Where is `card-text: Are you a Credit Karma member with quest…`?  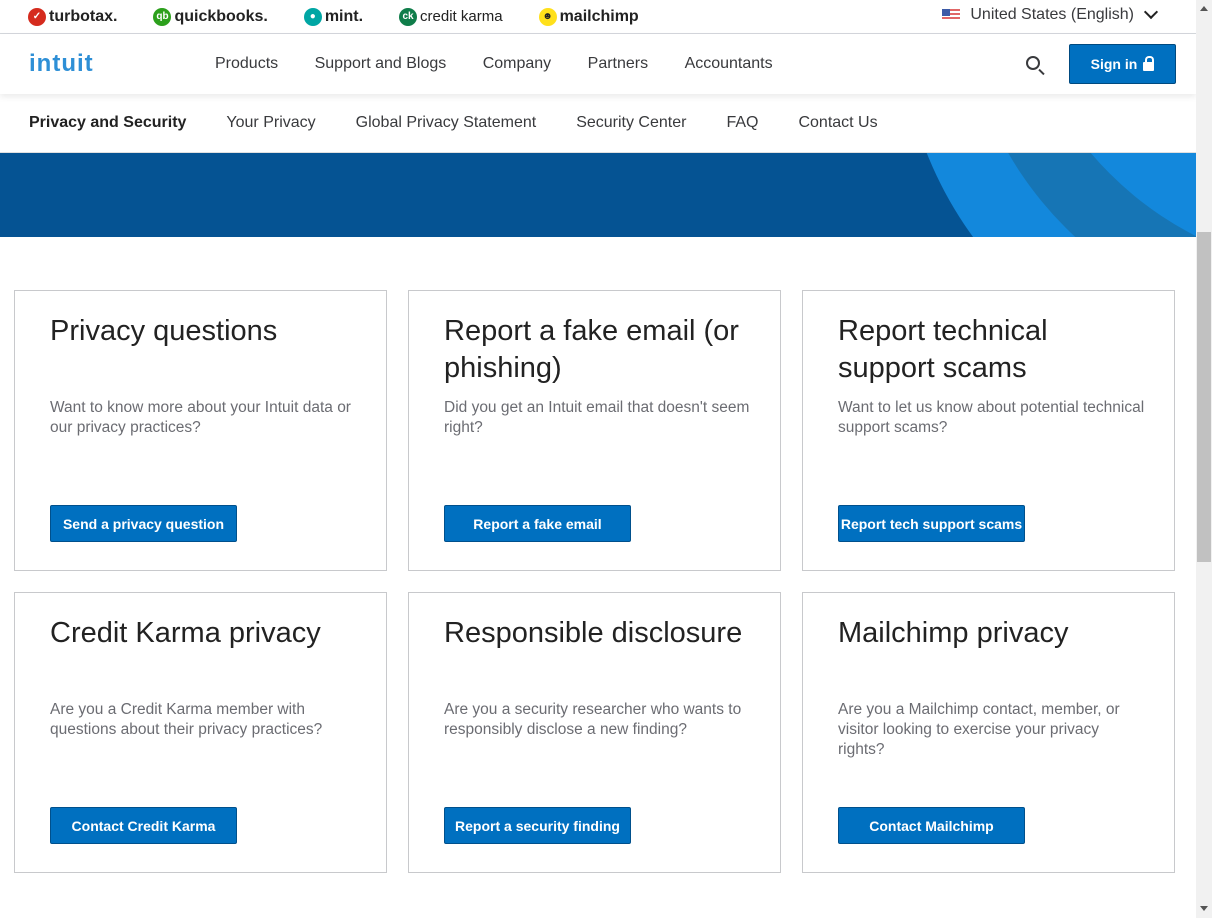
card-text: Are you a Credit Karma member with quest… is located at coordinates (186, 719).